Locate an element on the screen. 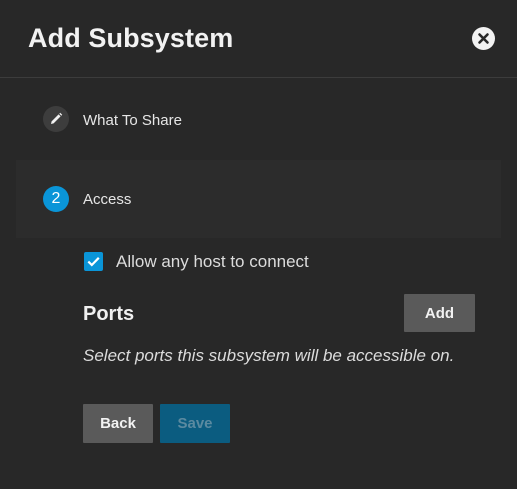  step-label: Access is located at coordinates (107, 199).